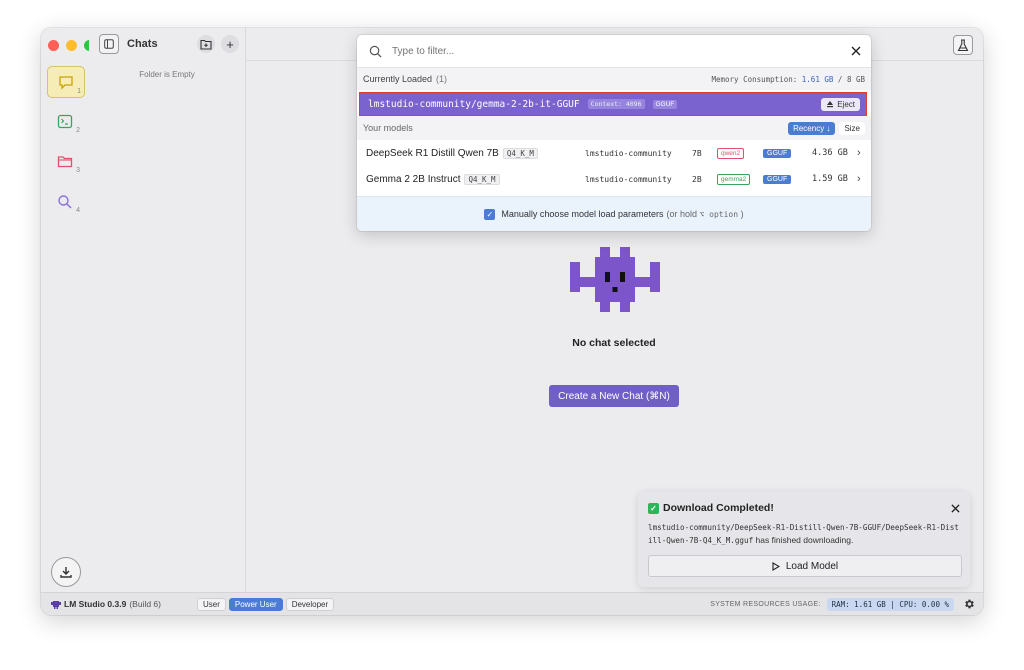 This screenshot has height=670, width=1024. Describe the element at coordinates (310, 604) in the screenshot. I see `mode-developer: Developer` at that location.